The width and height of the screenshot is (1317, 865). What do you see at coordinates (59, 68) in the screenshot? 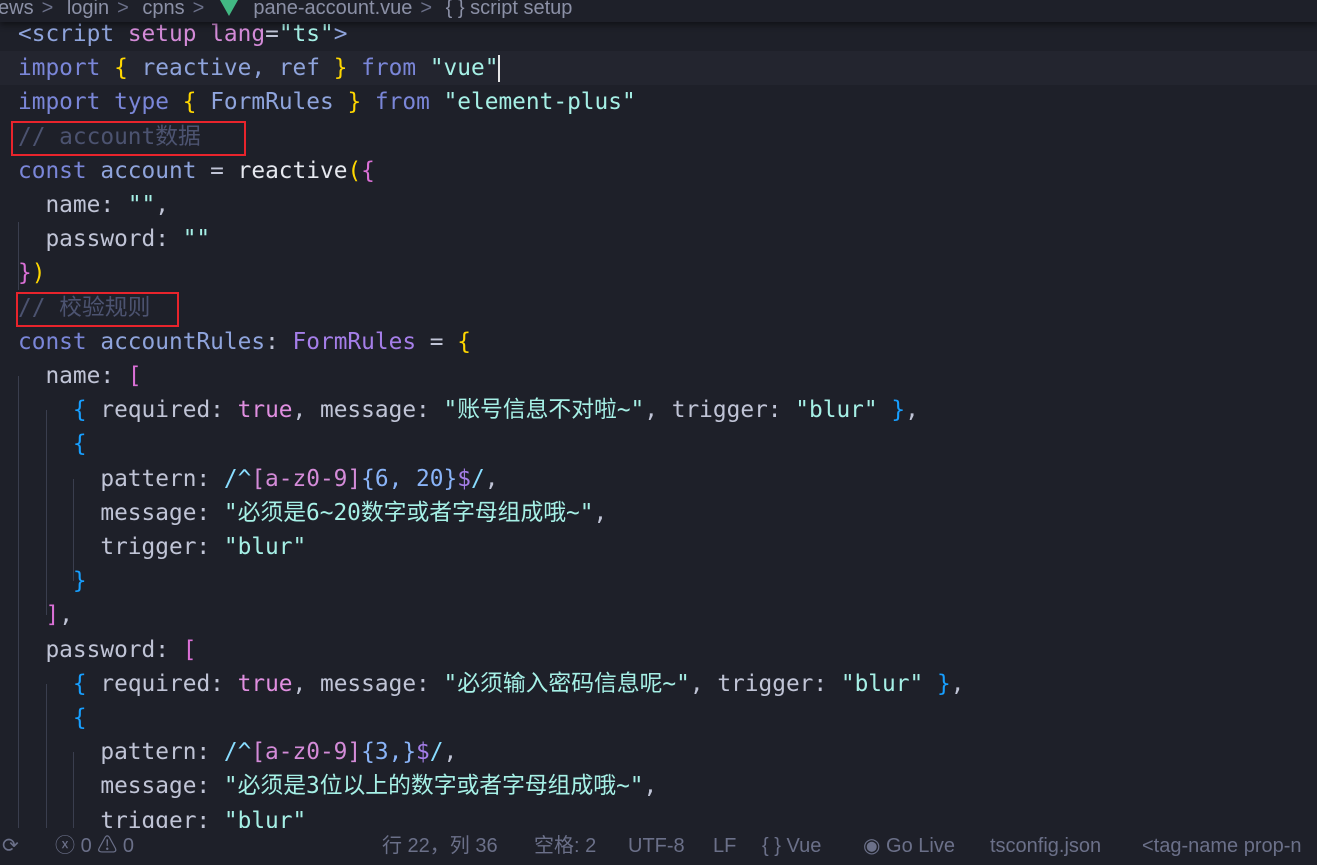
I see `code-token: import` at bounding box center [59, 68].